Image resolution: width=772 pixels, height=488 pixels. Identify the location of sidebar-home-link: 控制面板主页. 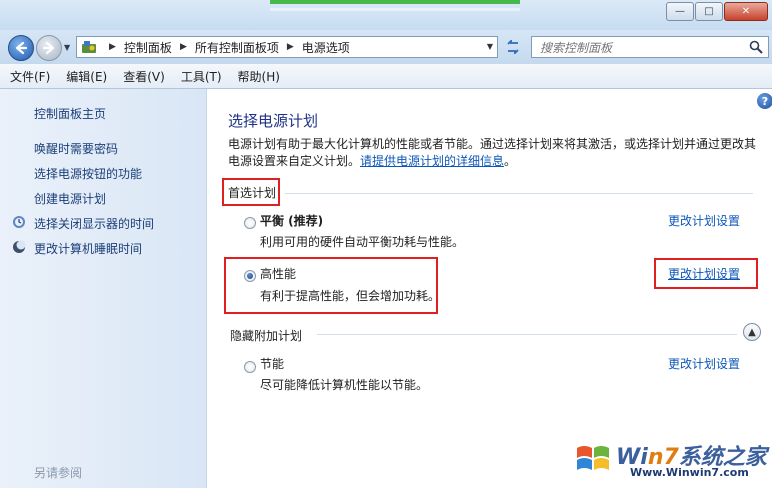
(70, 113).